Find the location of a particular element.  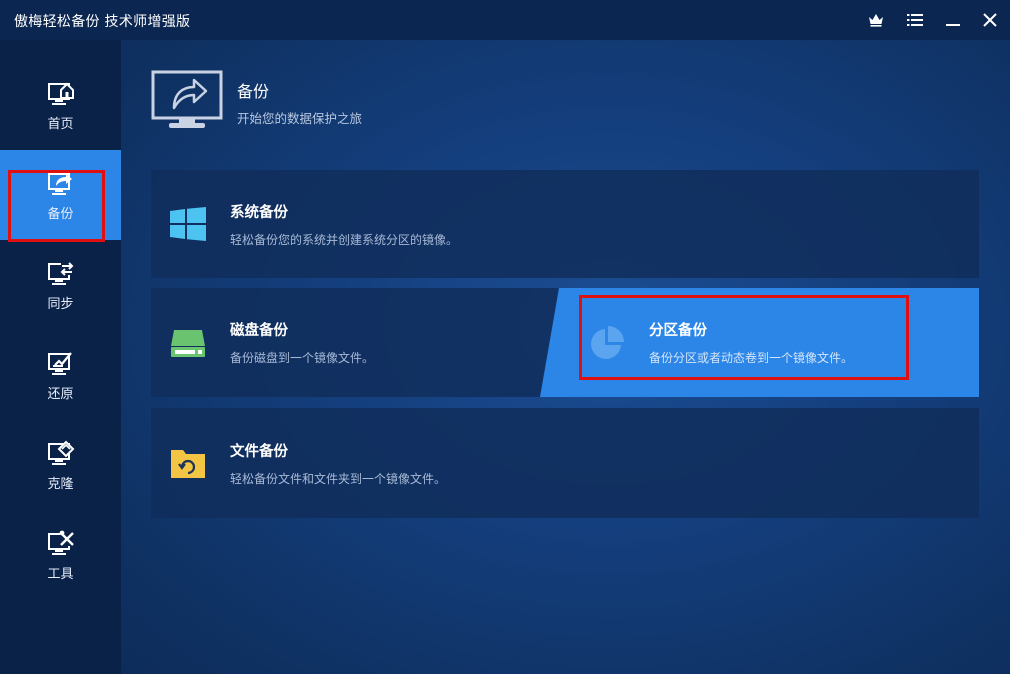

card-desc: 备份分区或者动态卷到一个镜像文件。 is located at coordinates (751, 358).